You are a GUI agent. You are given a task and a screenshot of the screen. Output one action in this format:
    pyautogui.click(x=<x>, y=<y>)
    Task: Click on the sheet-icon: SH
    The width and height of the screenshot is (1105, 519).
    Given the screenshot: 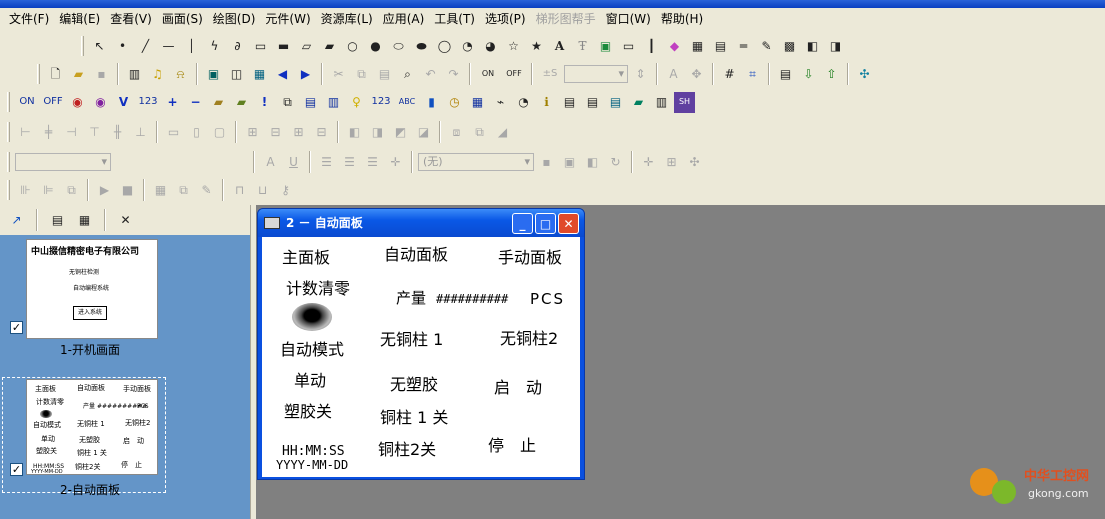 What is the action you would take?
    pyautogui.click(x=684, y=102)
    